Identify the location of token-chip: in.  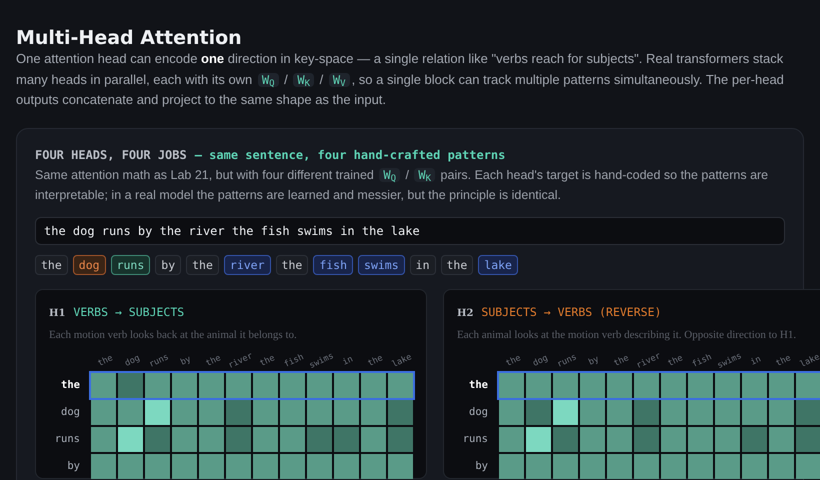
(423, 264).